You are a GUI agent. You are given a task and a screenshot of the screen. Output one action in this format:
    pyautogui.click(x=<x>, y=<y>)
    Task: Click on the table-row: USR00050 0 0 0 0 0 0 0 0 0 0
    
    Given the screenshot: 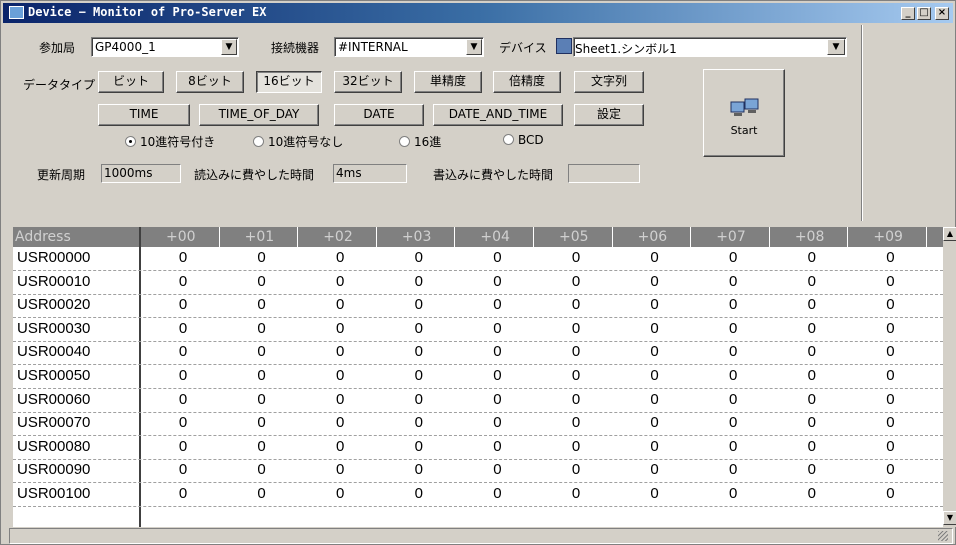 What is the action you would take?
    pyautogui.click(x=478, y=377)
    